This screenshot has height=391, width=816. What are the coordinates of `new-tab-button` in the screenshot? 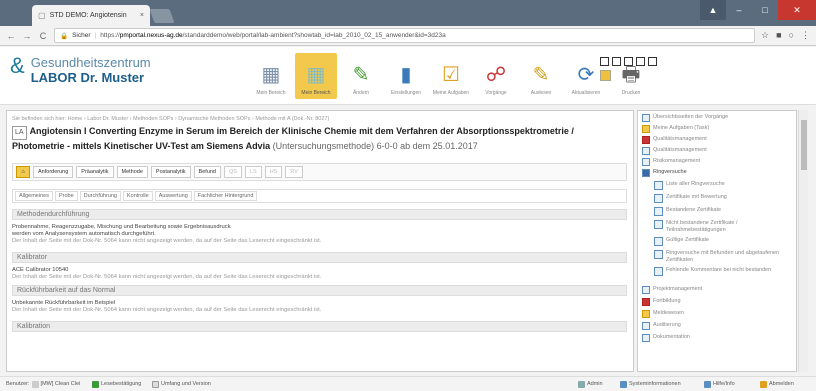 It's located at (162, 16).